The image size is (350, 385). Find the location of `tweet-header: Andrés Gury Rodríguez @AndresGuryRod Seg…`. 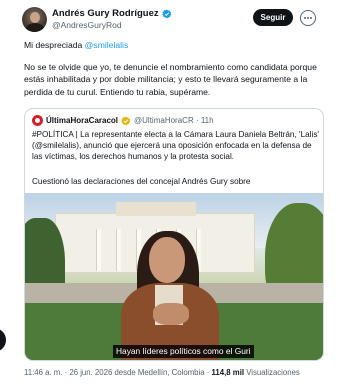

tweet-header: Andrés Gury Rodríguez @AndresGuryRod Seg… is located at coordinates (177, 20).